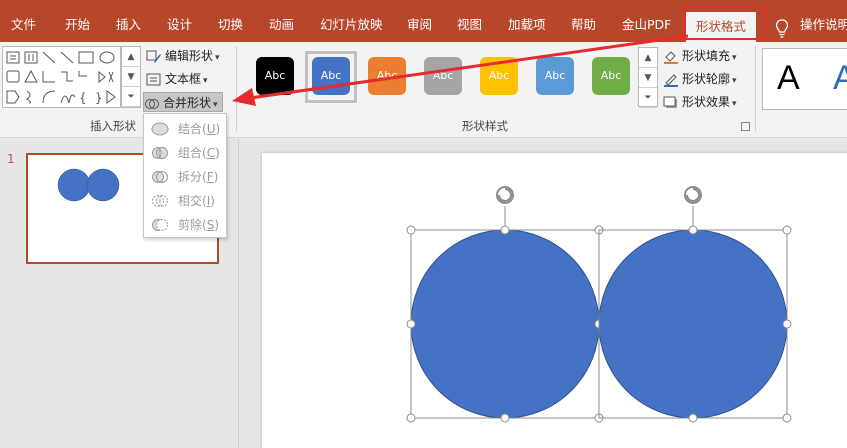 The height and width of the screenshot is (448, 847). What do you see at coordinates (152, 103) in the screenshot?
I see `merge-shapes-icon` at bounding box center [152, 103].